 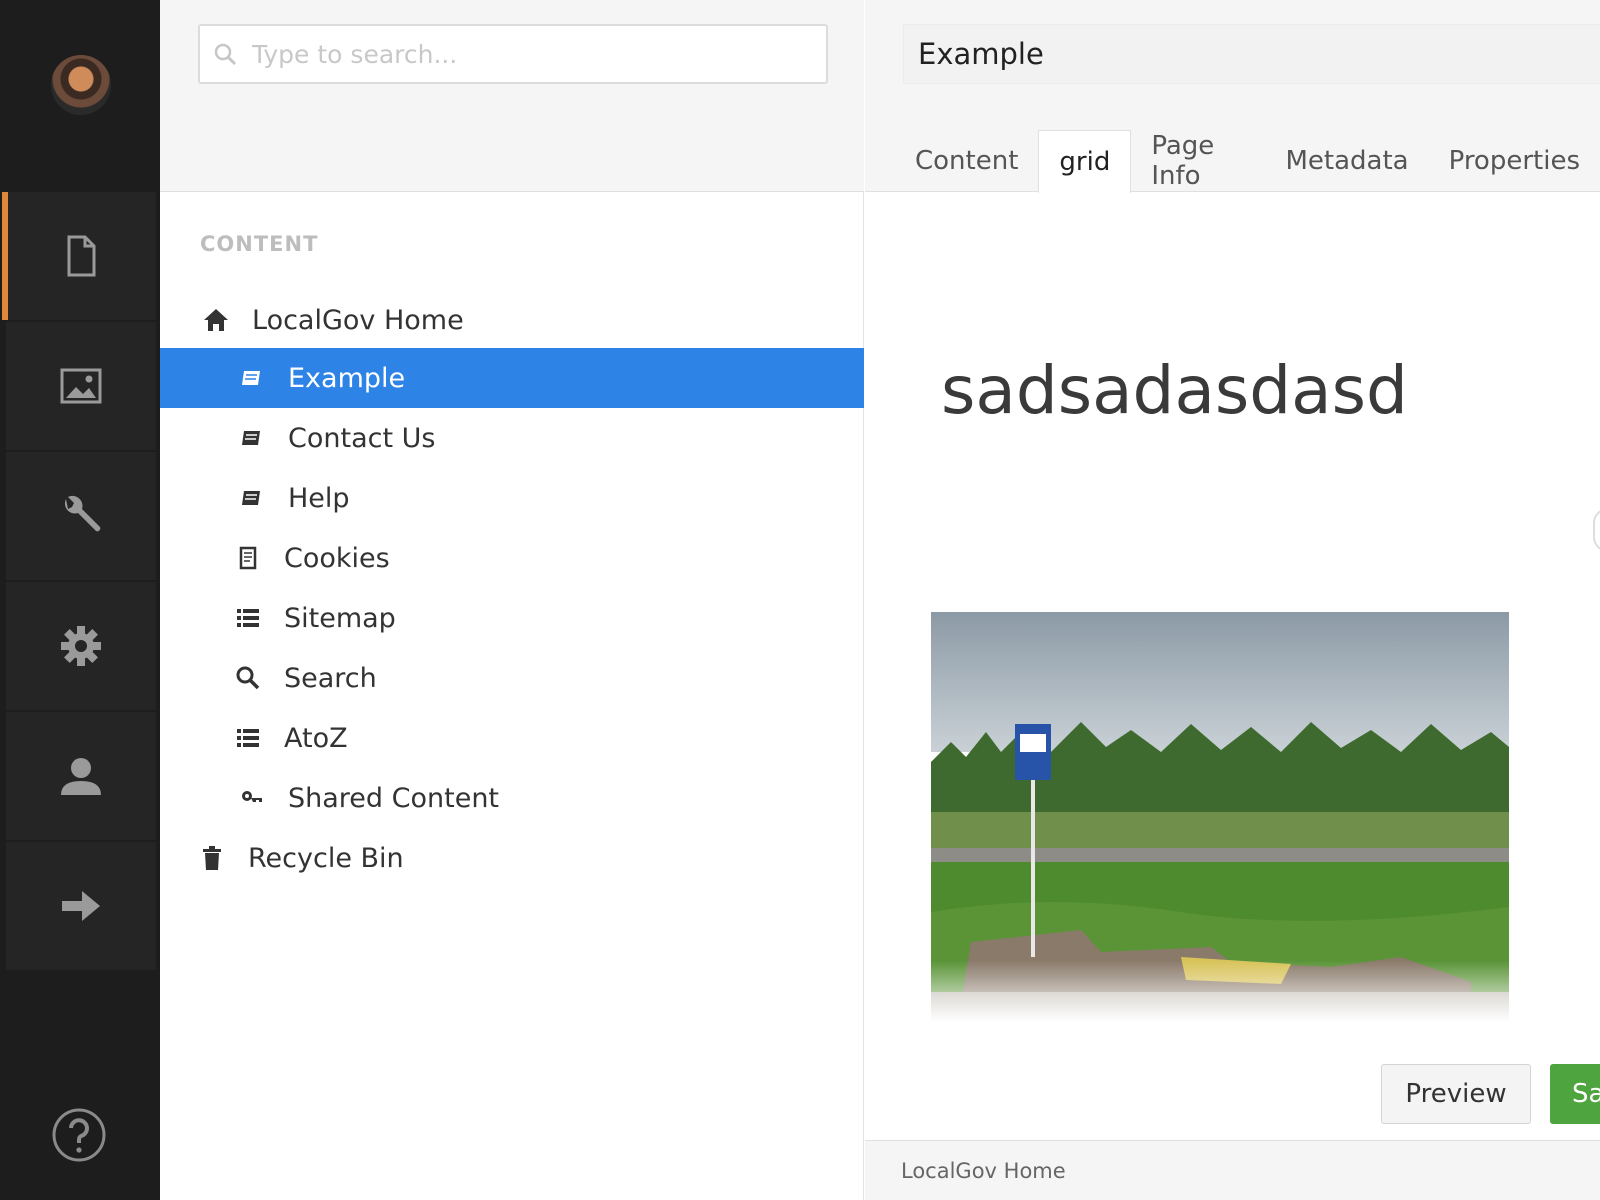 I want to click on breadcrumb-item: LocalGov Home, so click(x=983, y=1171).